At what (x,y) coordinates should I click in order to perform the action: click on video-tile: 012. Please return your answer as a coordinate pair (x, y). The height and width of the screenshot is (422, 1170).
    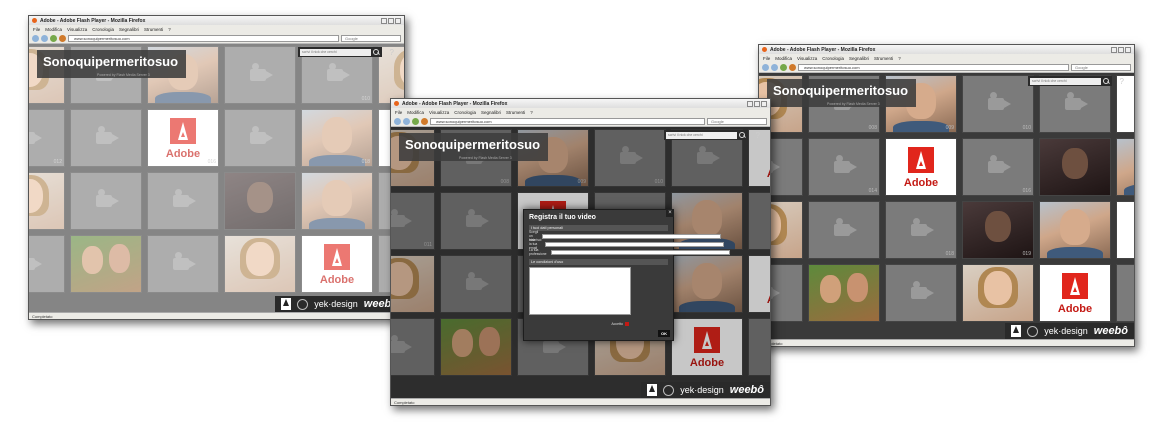
    Looking at the image, I should click on (47, 138).